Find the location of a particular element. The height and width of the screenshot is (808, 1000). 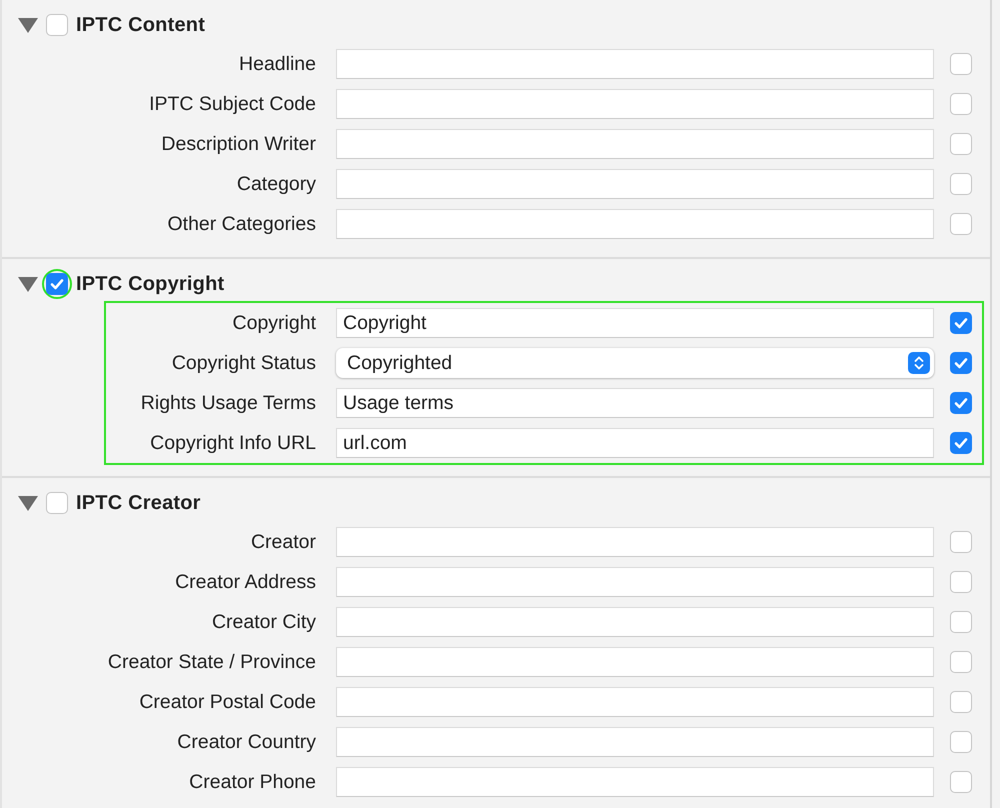

field-label: Copyright Info URL is located at coordinates (233, 443).